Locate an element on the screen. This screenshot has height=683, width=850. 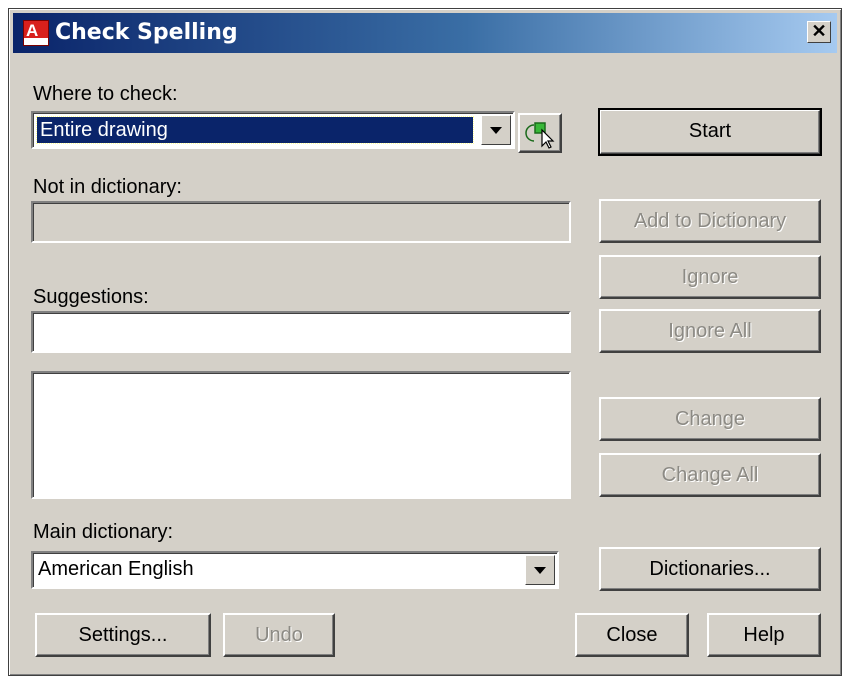
not-in-dictionary-label: Not in dictionary: is located at coordinates (107, 187).